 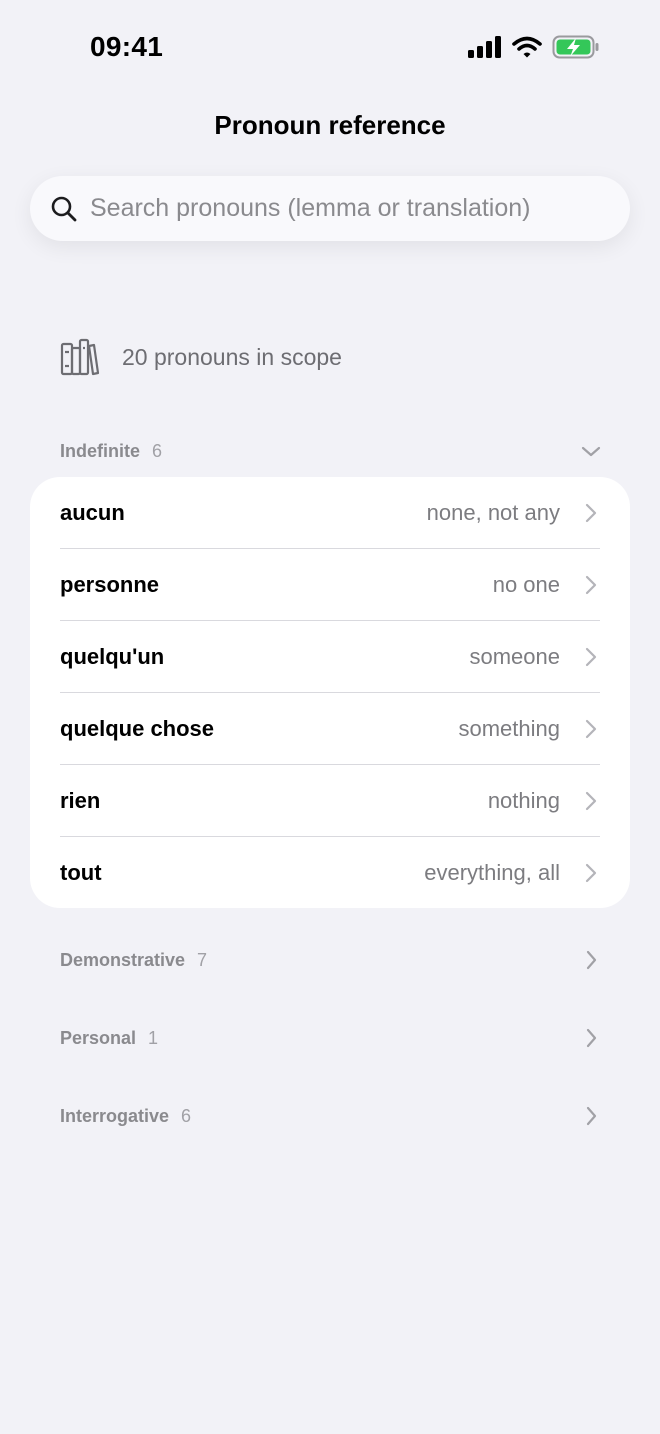 I want to click on item-lemma: quelque chose, so click(x=137, y=728).